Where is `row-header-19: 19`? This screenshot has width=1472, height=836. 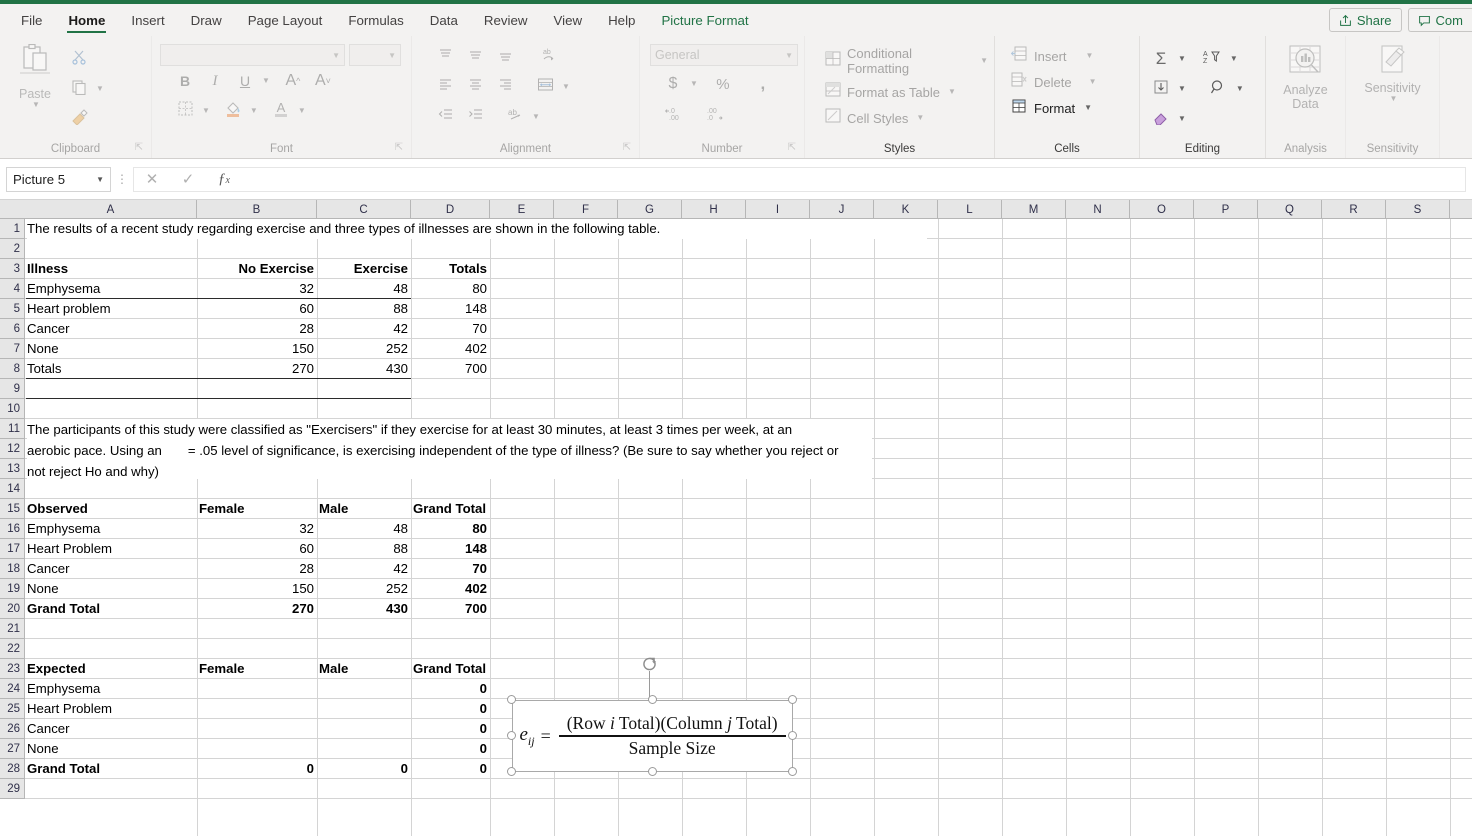
row-header-19: 19 is located at coordinates (12, 589).